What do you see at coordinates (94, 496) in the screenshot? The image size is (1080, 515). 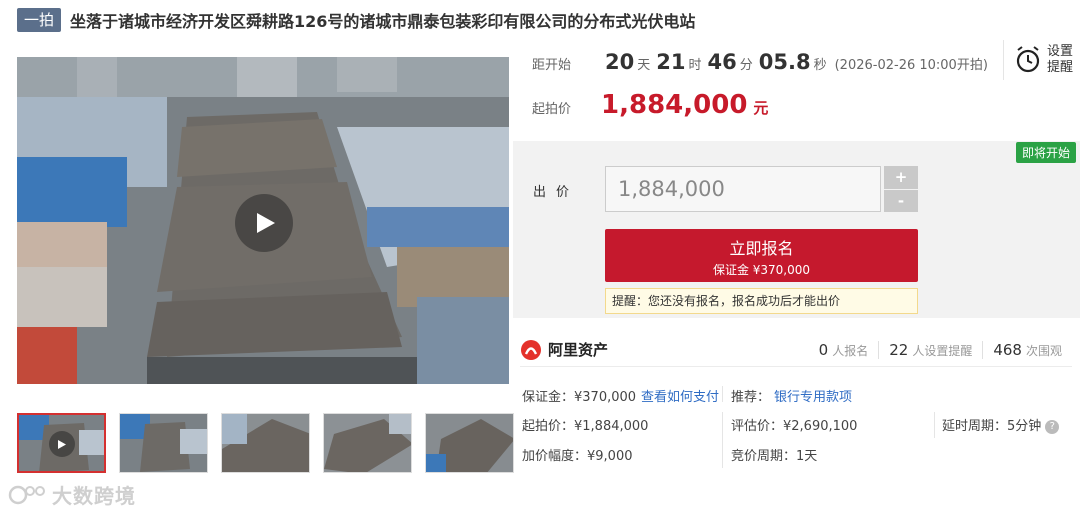 I see `watermark-text: 大数跨境` at bounding box center [94, 496].